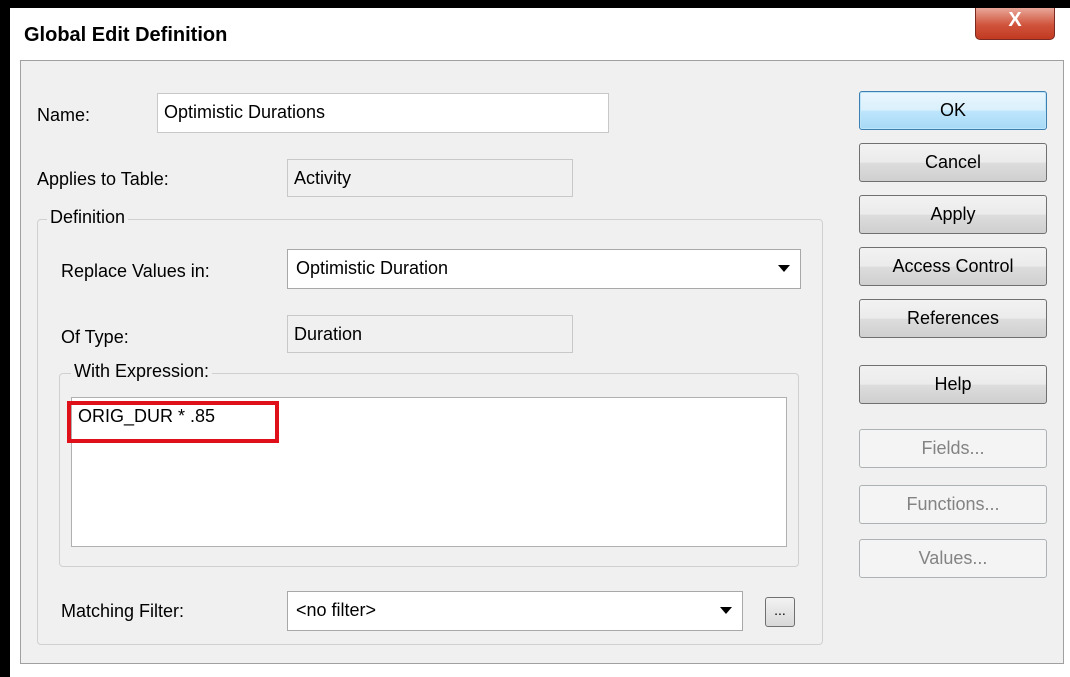 This screenshot has width=1070, height=677. I want to click on ok-button: OK, so click(953, 110).